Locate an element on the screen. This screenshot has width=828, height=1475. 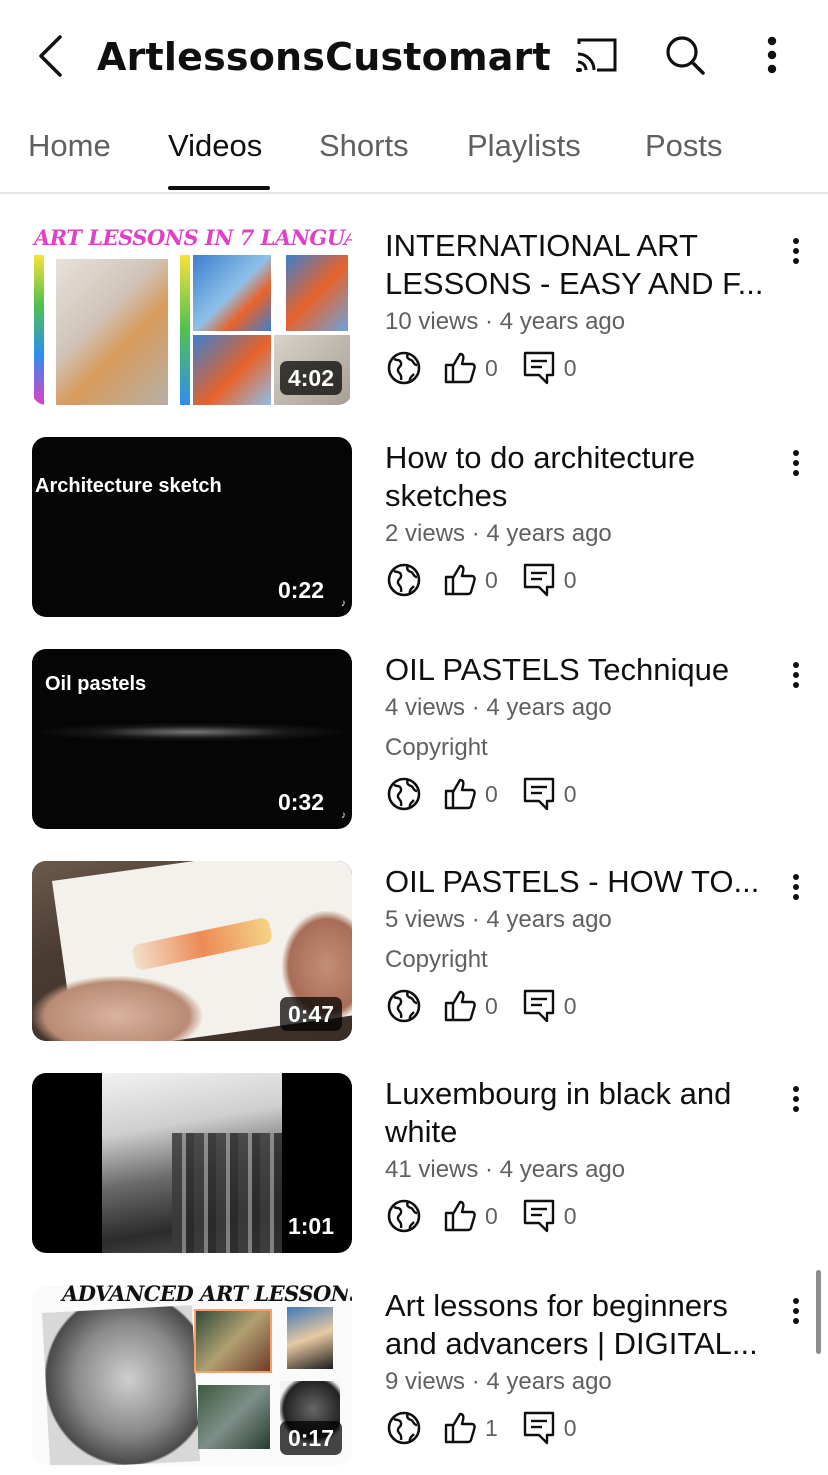
video-thumbnail: ART LESSONS IN 7 LANGUAGES 4:02 is located at coordinates (192, 315).